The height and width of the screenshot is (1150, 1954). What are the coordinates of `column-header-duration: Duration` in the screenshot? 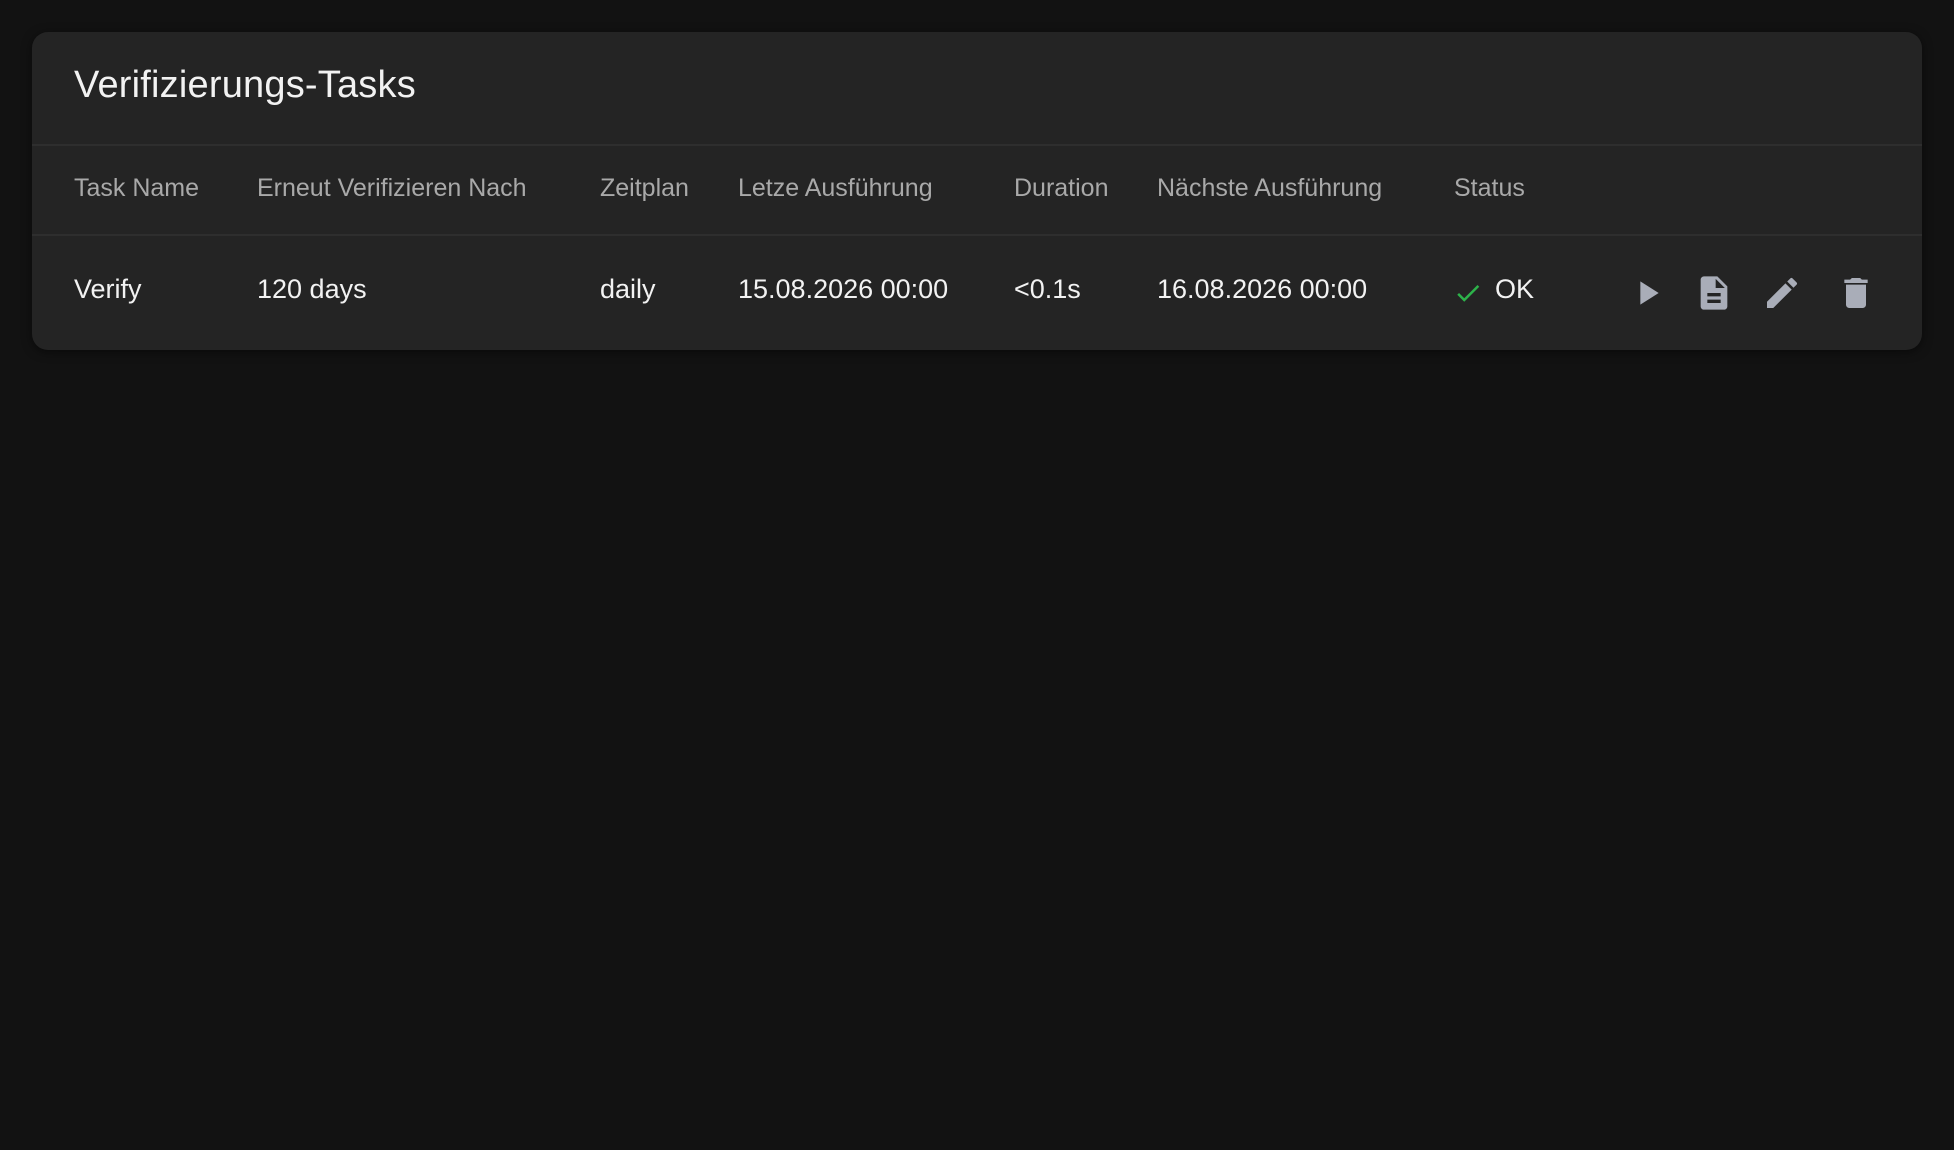 It's located at (1061, 188).